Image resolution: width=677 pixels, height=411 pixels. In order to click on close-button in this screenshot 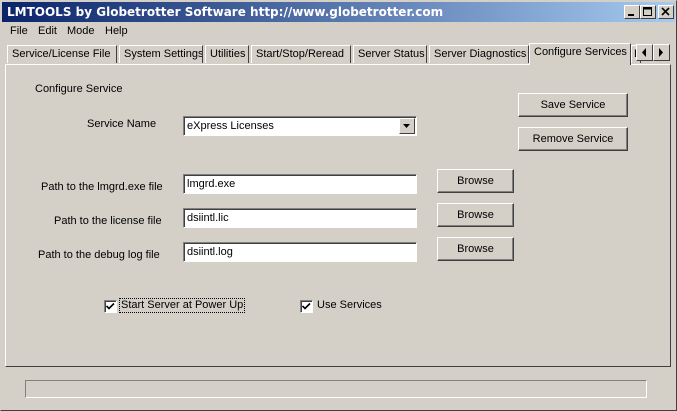, I will do `click(666, 12)`.